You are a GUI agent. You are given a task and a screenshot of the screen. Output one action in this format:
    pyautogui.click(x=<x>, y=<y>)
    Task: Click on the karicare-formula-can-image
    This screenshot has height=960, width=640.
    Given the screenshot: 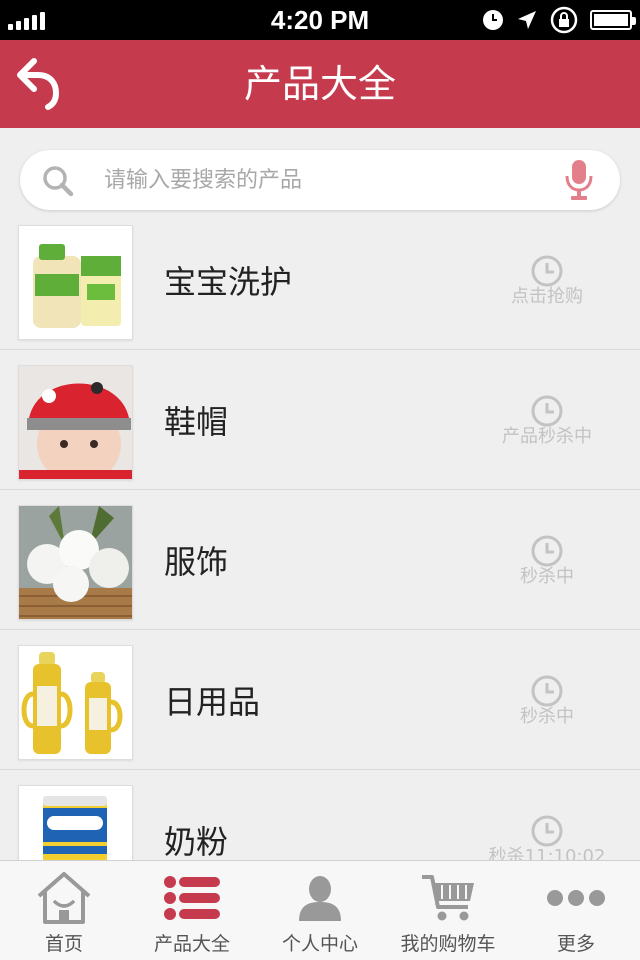 What is the action you would take?
    pyautogui.click(x=75, y=822)
    